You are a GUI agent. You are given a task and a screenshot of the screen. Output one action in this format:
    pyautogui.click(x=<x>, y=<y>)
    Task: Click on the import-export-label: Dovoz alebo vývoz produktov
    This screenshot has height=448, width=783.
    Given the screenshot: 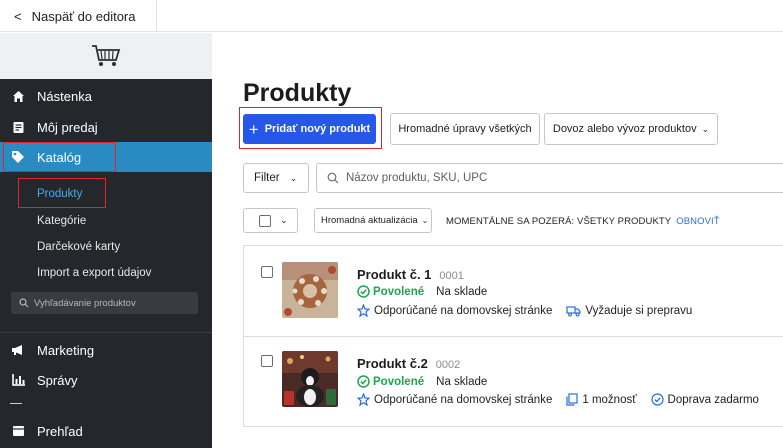 What is the action you would take?
    pyautogui.click(x=624, y=129)
    